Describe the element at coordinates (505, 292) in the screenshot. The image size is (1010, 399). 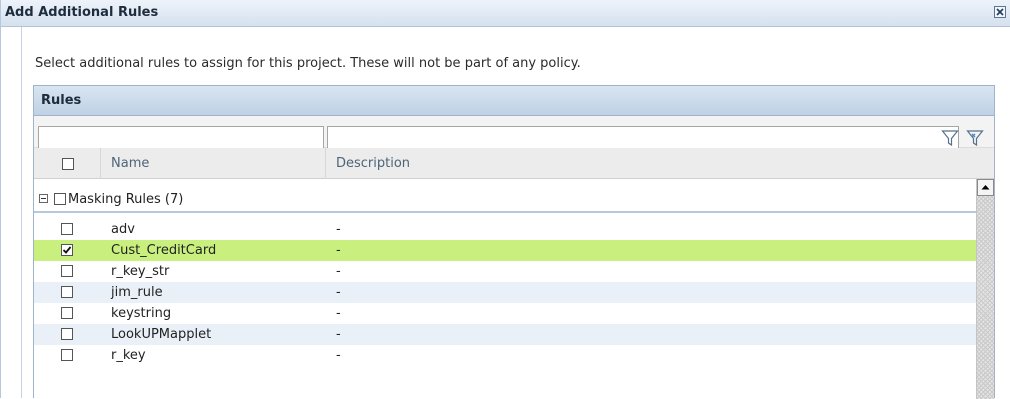
I see `table-row: jim_rule -` at that location.